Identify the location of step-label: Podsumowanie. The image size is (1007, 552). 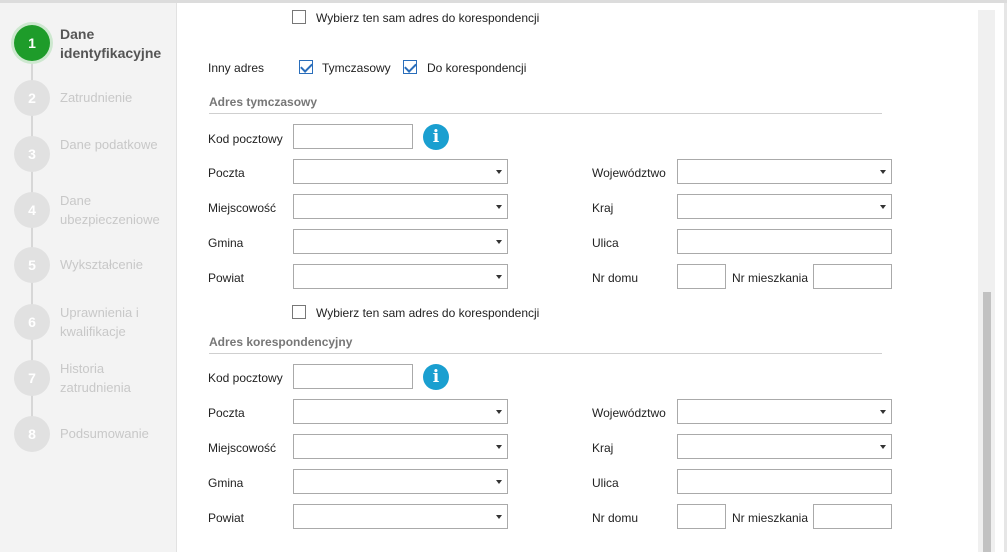
(104, 433).